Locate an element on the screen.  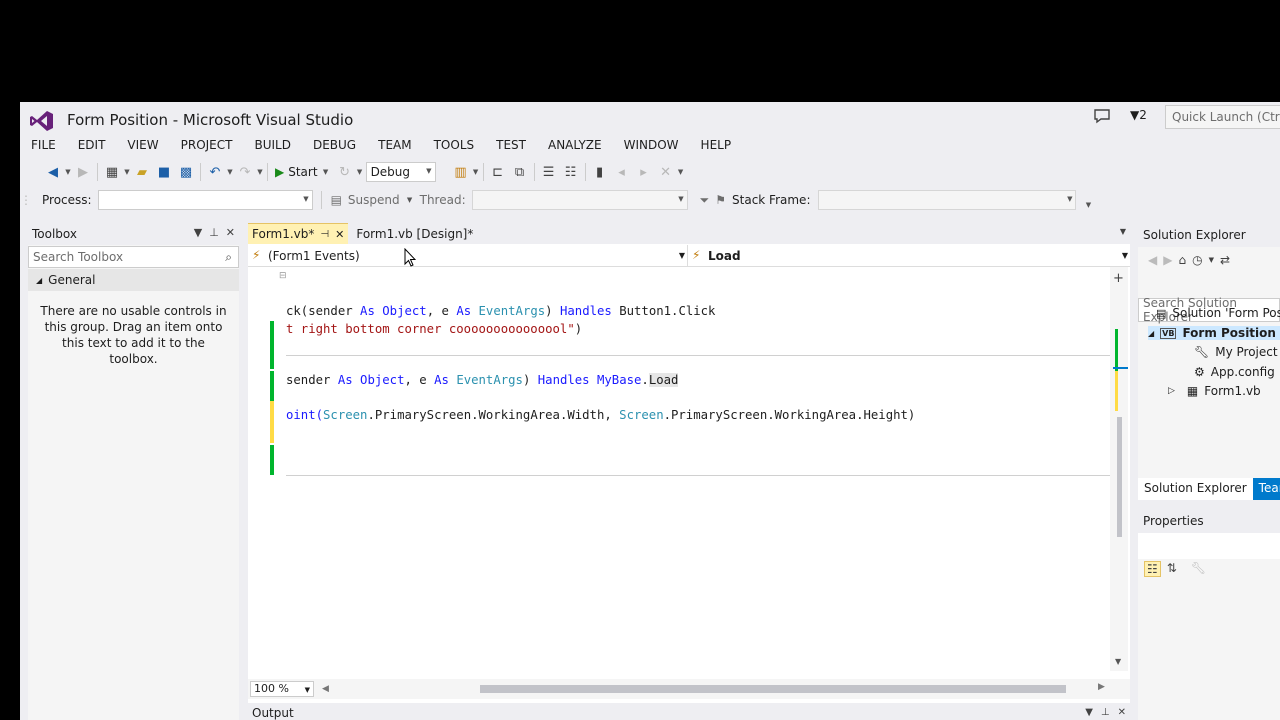
members-dropdown: ⚡ Load ▼ is located at coordinates (909, 256).